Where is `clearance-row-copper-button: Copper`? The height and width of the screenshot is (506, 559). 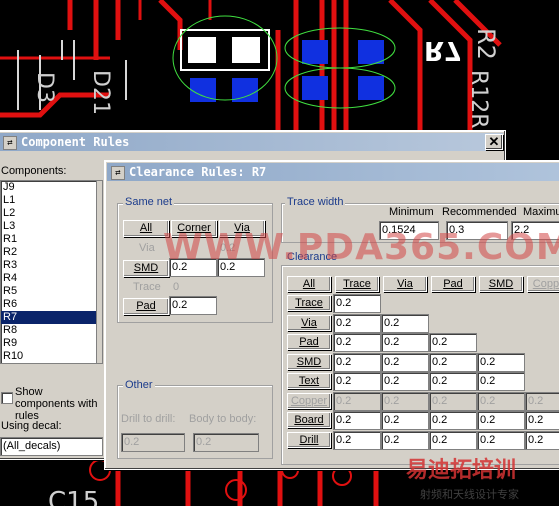
clearance-row-copper-button: Copper is located at coordinates (309, 400).